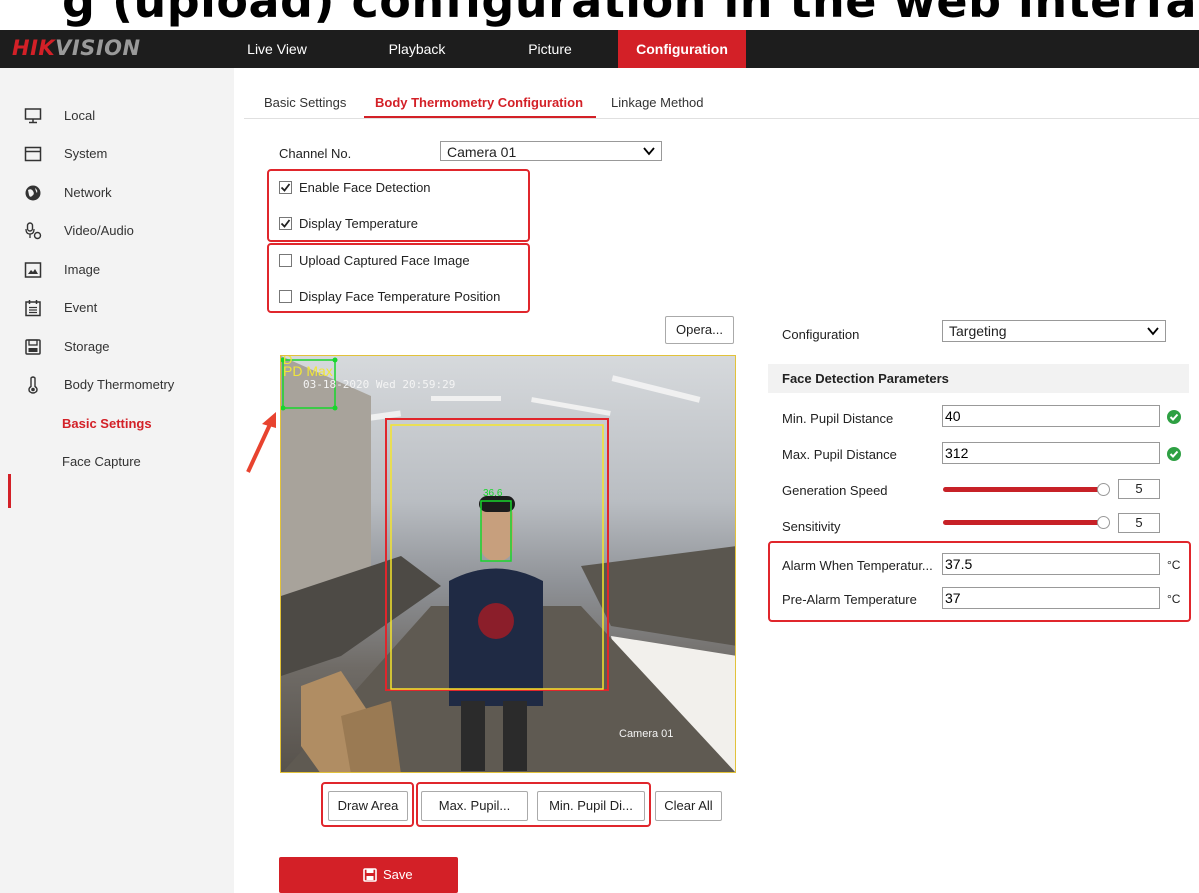 The height and width of the screenshot is (893, 1199). I want to click on sidebar-subitem-basic-settings: Basic Settings, so click(117, 424).